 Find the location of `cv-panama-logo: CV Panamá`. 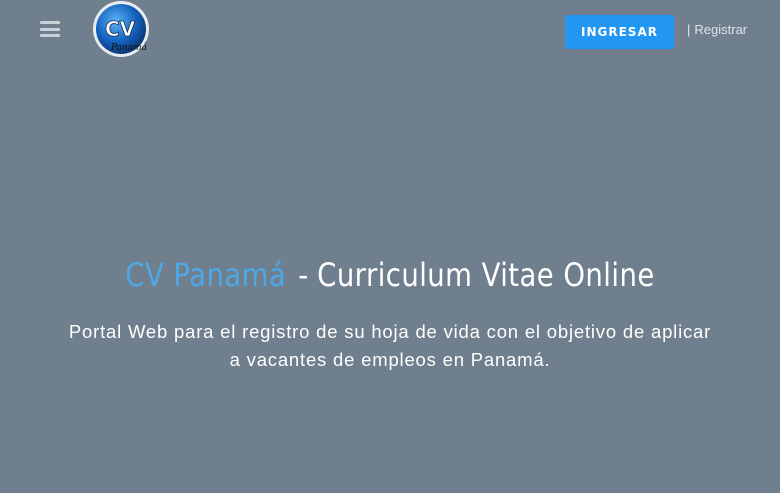

cv-panama-logo: CV Panamá is located at coordinates (121, 29).